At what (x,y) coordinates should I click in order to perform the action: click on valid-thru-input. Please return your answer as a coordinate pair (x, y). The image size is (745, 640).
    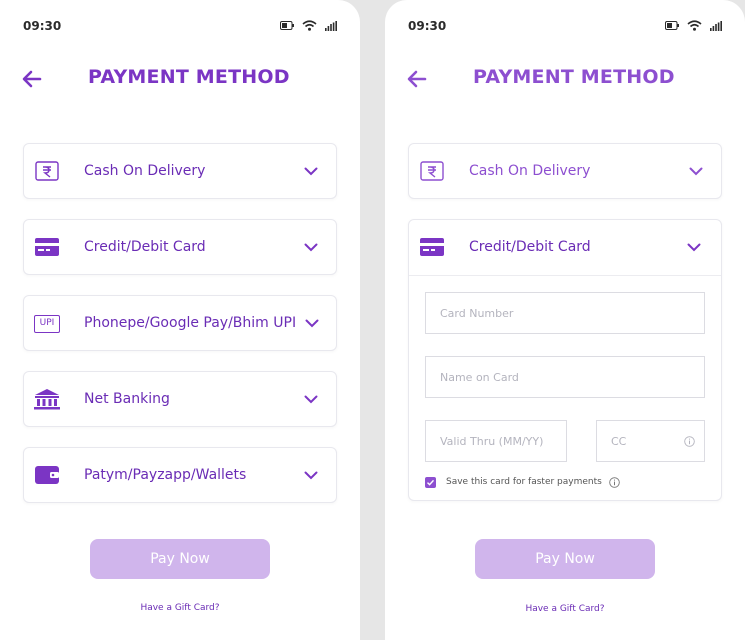
    Looking at the image, I should click on (496, 441).